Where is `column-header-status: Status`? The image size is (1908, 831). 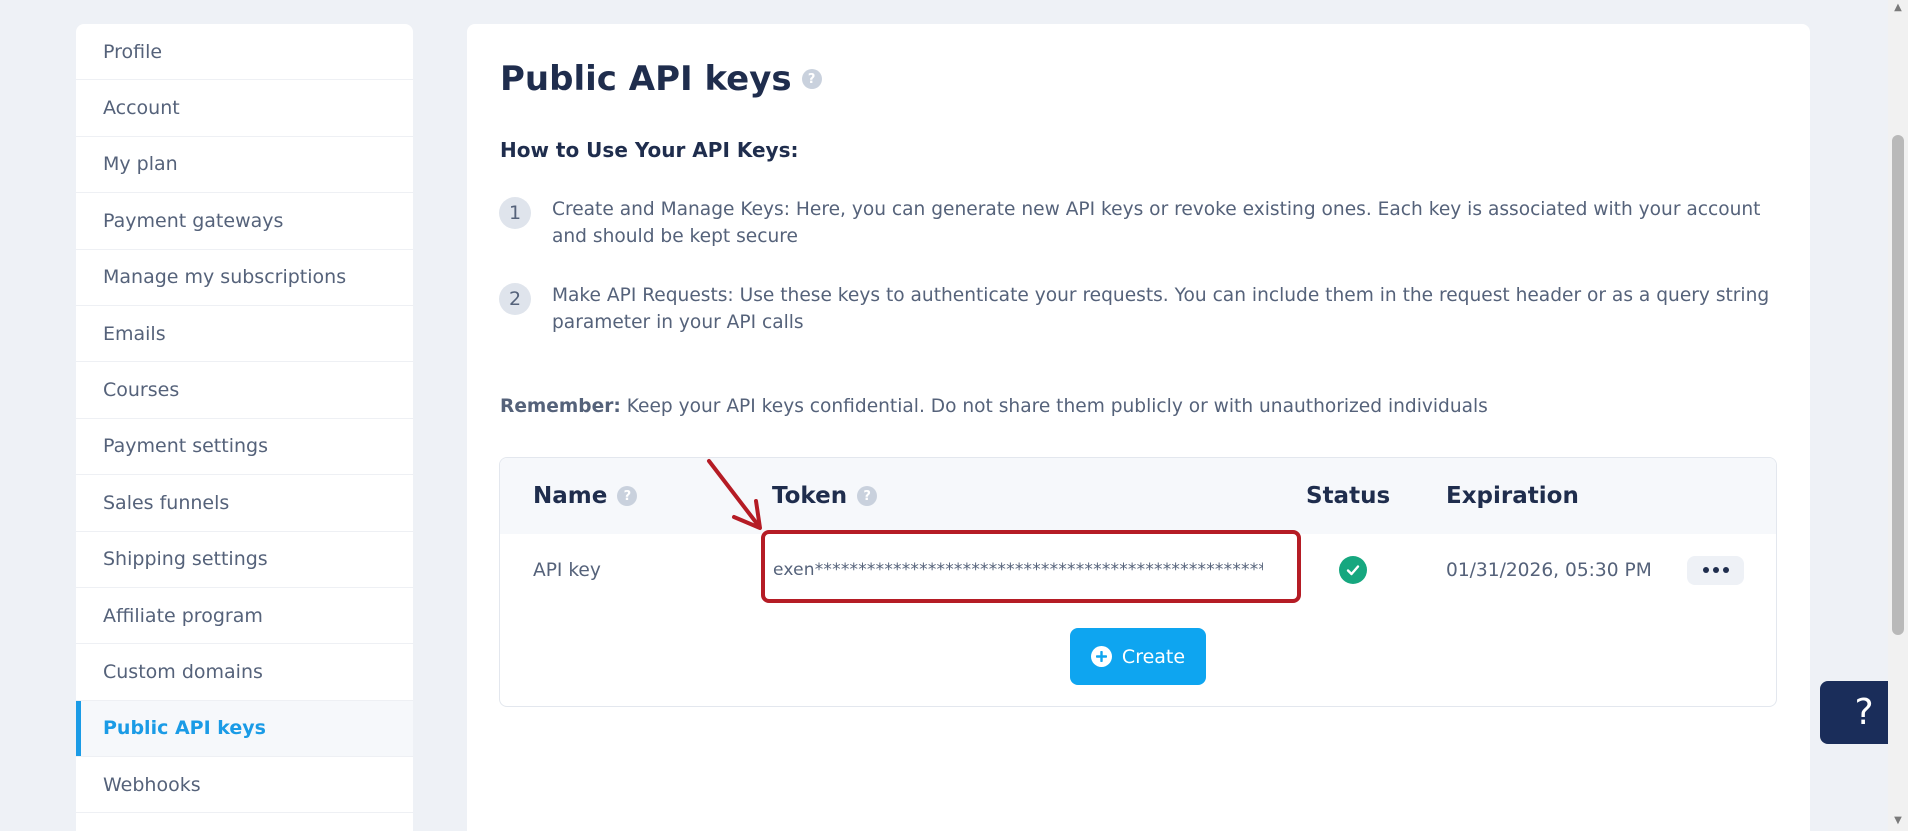
column-header-status: Status is located at coordinates (1348, 496).